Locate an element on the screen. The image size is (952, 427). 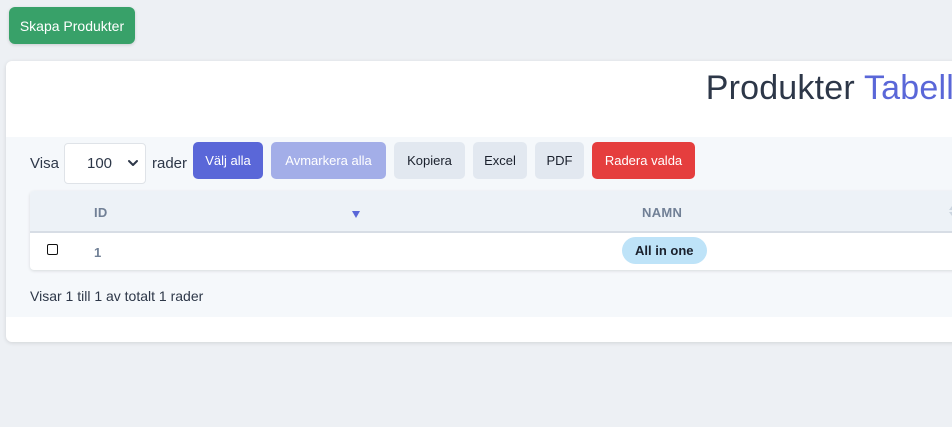
pdf-button: PDF is located at coordinates (559, 160).